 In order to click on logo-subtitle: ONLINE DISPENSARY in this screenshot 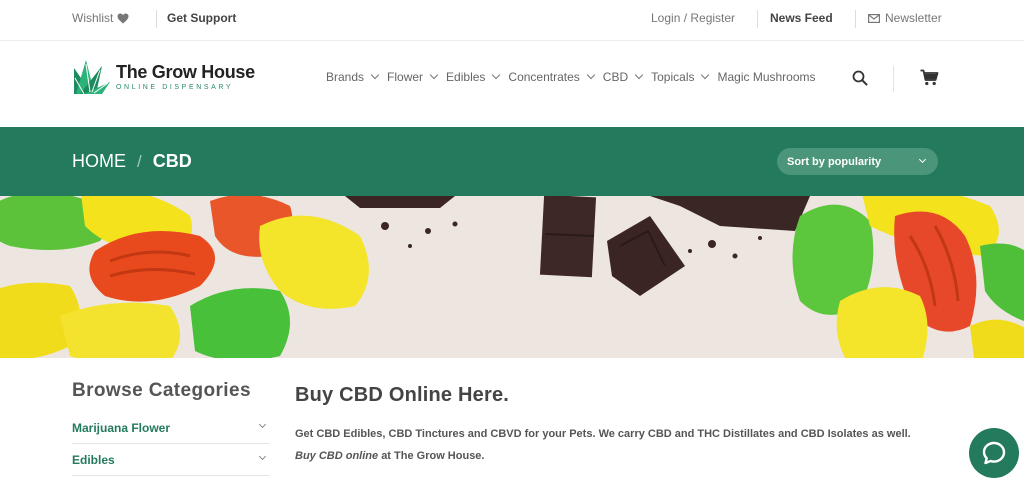, I will do `click(175, 87)`.